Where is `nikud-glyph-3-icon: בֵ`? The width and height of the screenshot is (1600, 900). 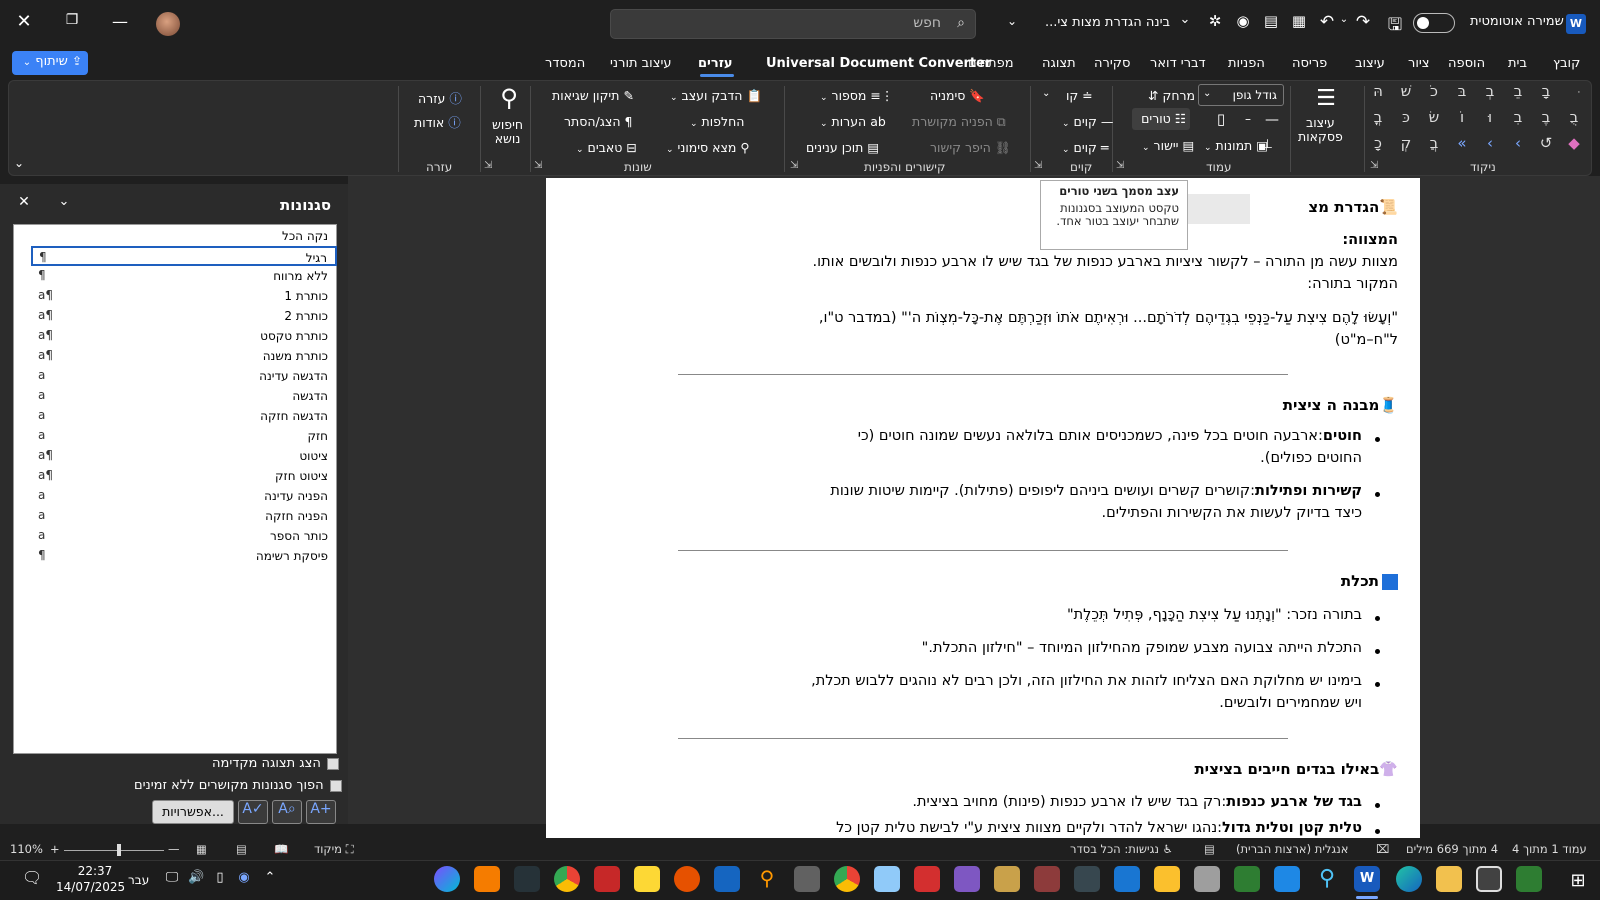 nikud-glyph-3-icon: בֵ is located at coordinates (1518, 91).